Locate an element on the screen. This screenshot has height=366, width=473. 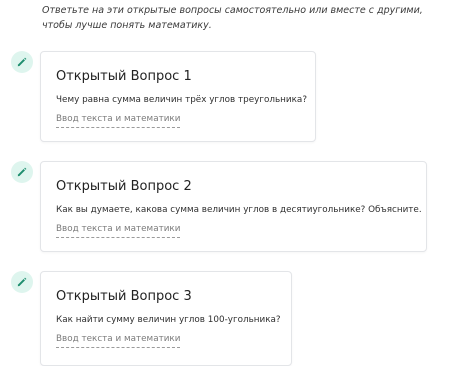
question-title: Открытый Вопрос 1 is located at coordinates (124, 76).